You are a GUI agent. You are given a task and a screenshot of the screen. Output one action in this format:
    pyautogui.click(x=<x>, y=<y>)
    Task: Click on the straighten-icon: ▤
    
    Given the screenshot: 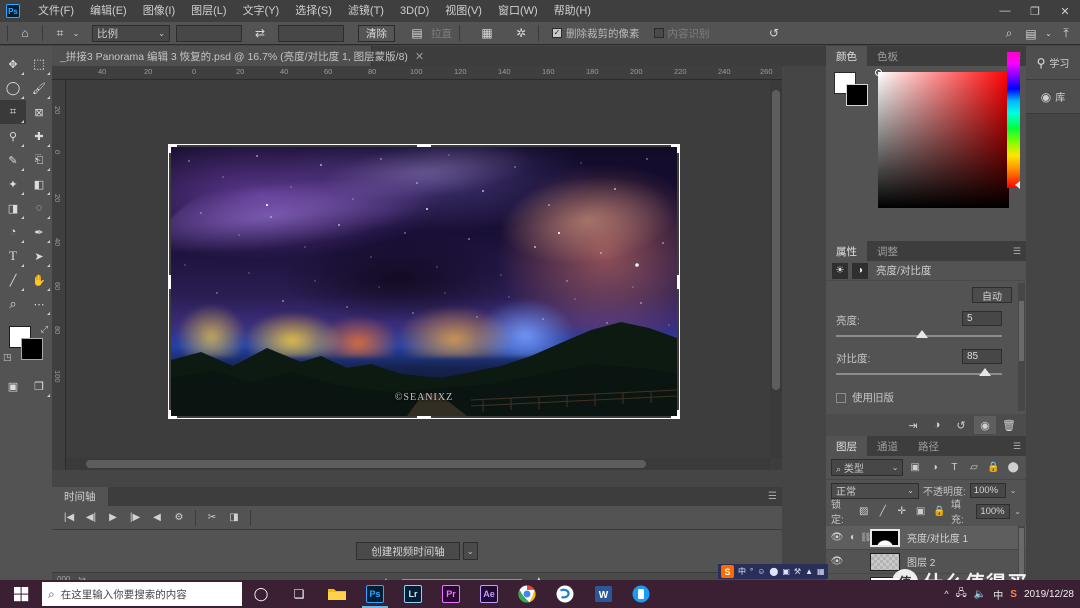 What is the action you would take?
    pyautogui.click(x=417, y=33)
    